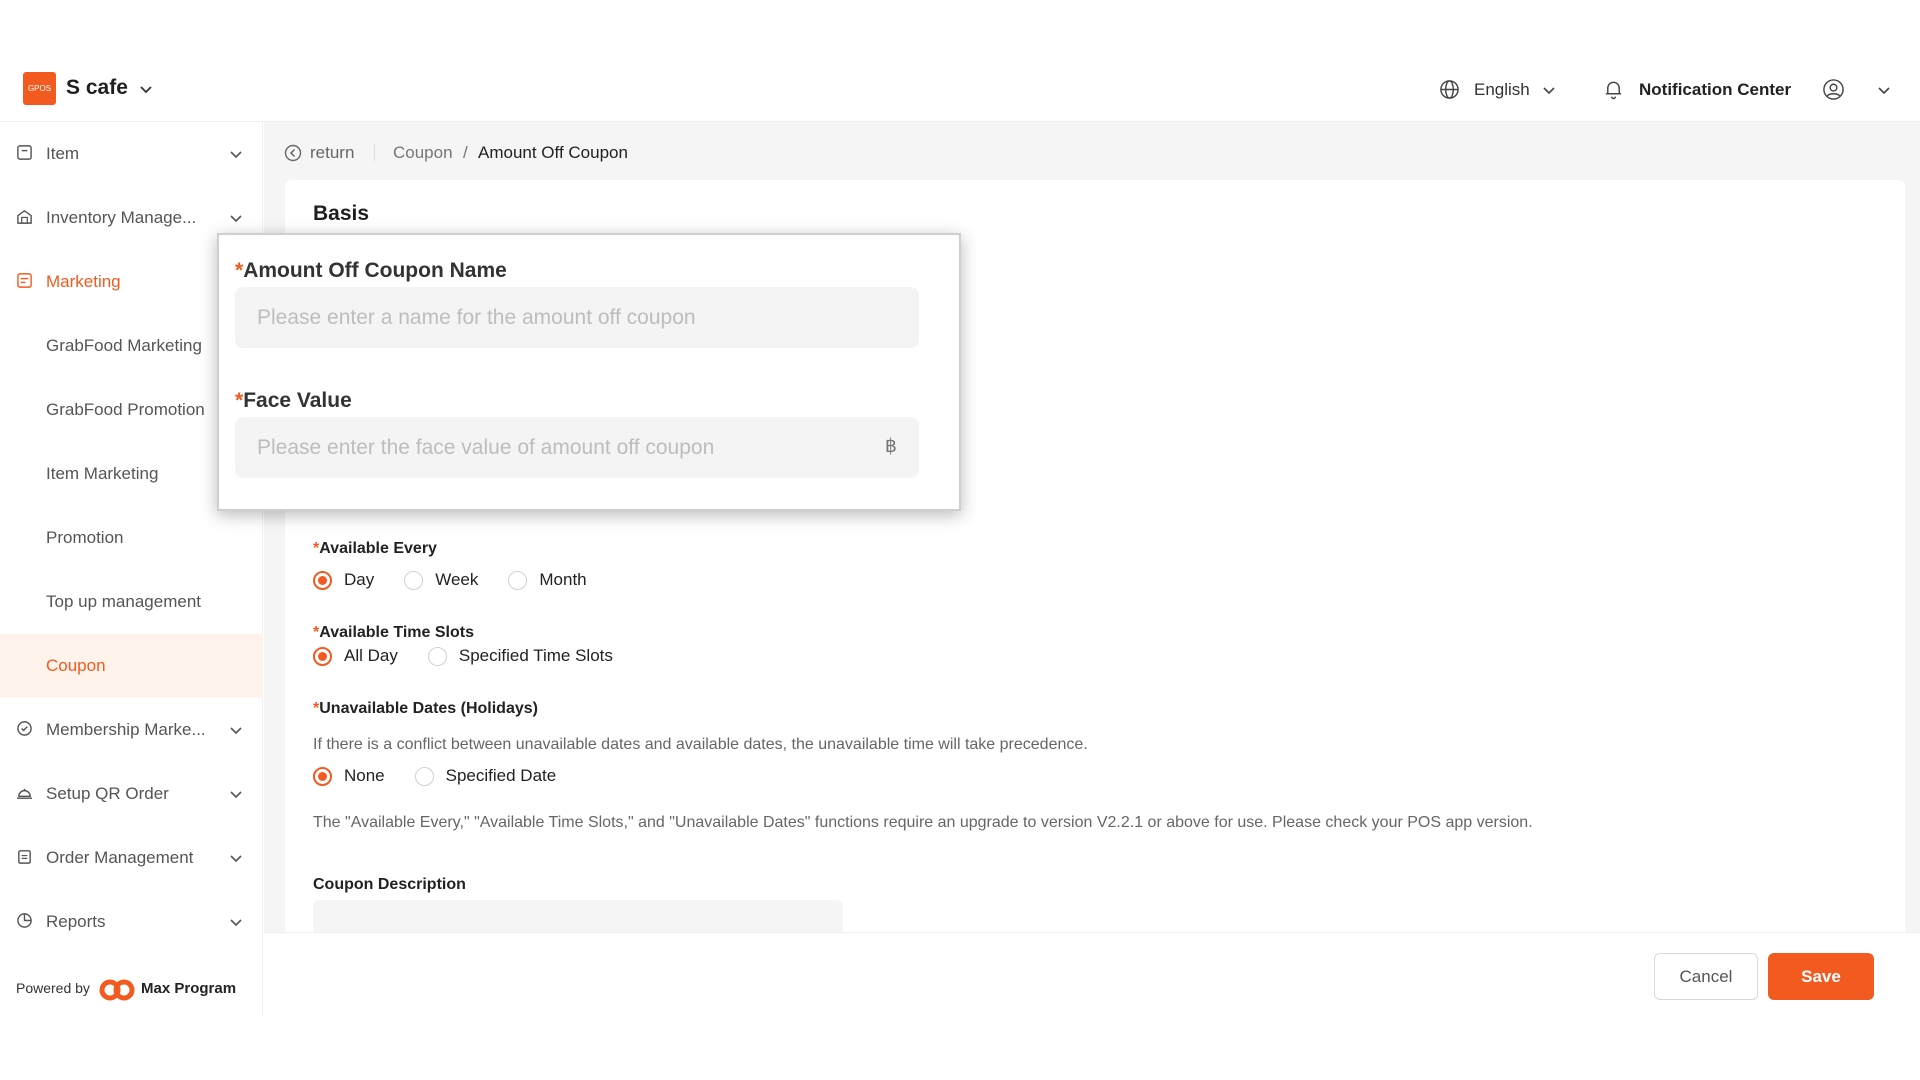 This screenshot has width=1920, height=1080. I want to click on app-logo: GPOS, so click(39, 88).